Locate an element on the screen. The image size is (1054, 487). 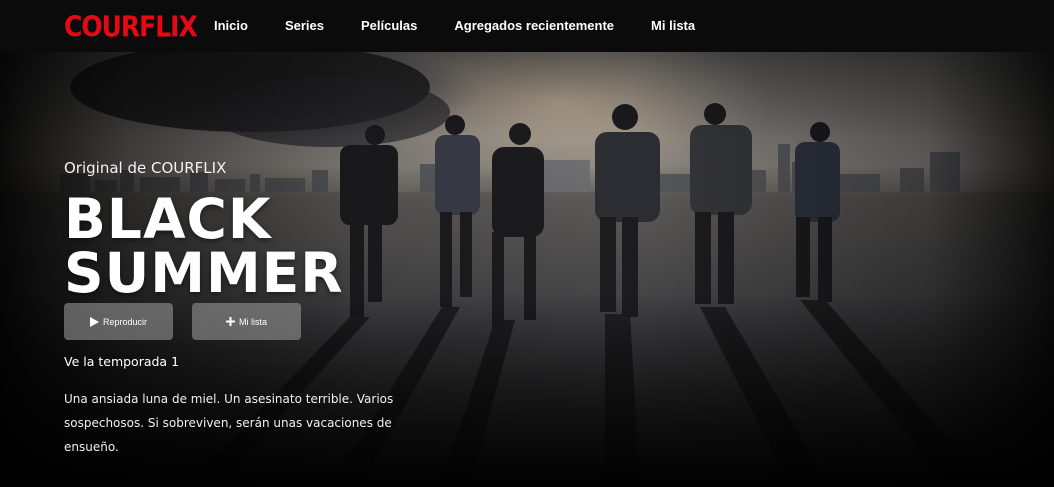
show-title: BLACK SUMMER is located at coordinates (204, 246).